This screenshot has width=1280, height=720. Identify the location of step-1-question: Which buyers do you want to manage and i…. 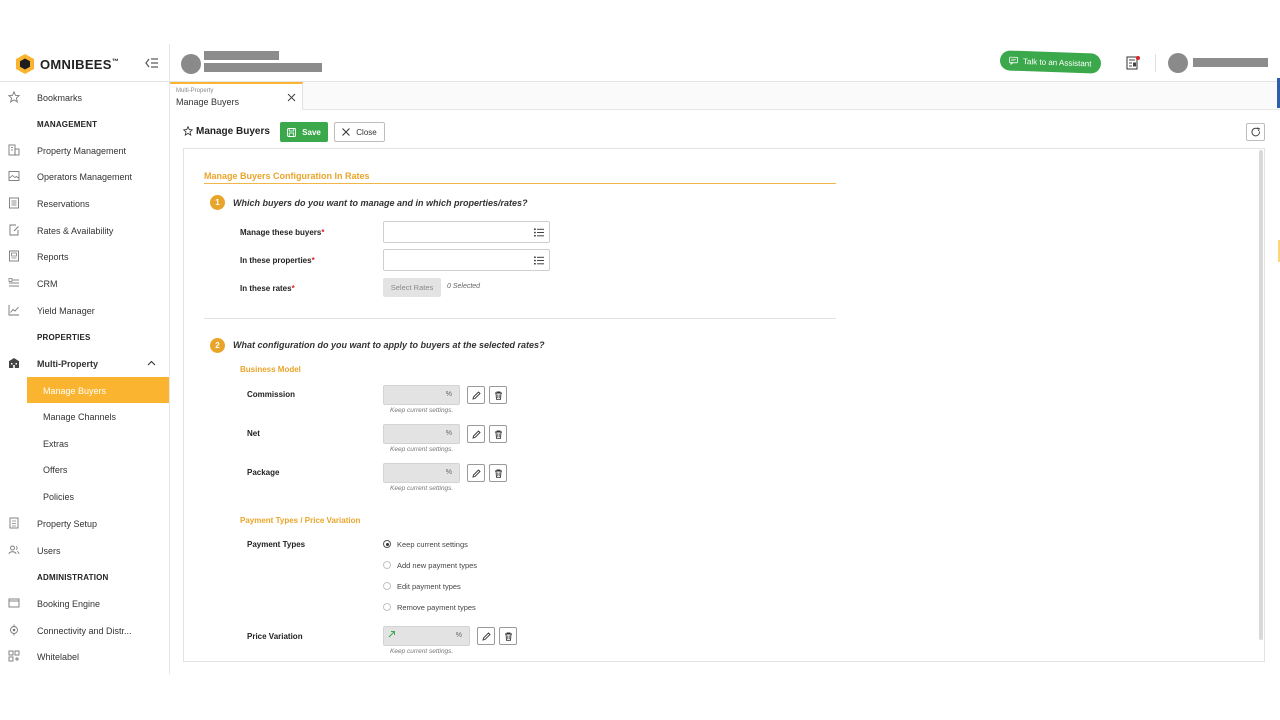
(380, 203).